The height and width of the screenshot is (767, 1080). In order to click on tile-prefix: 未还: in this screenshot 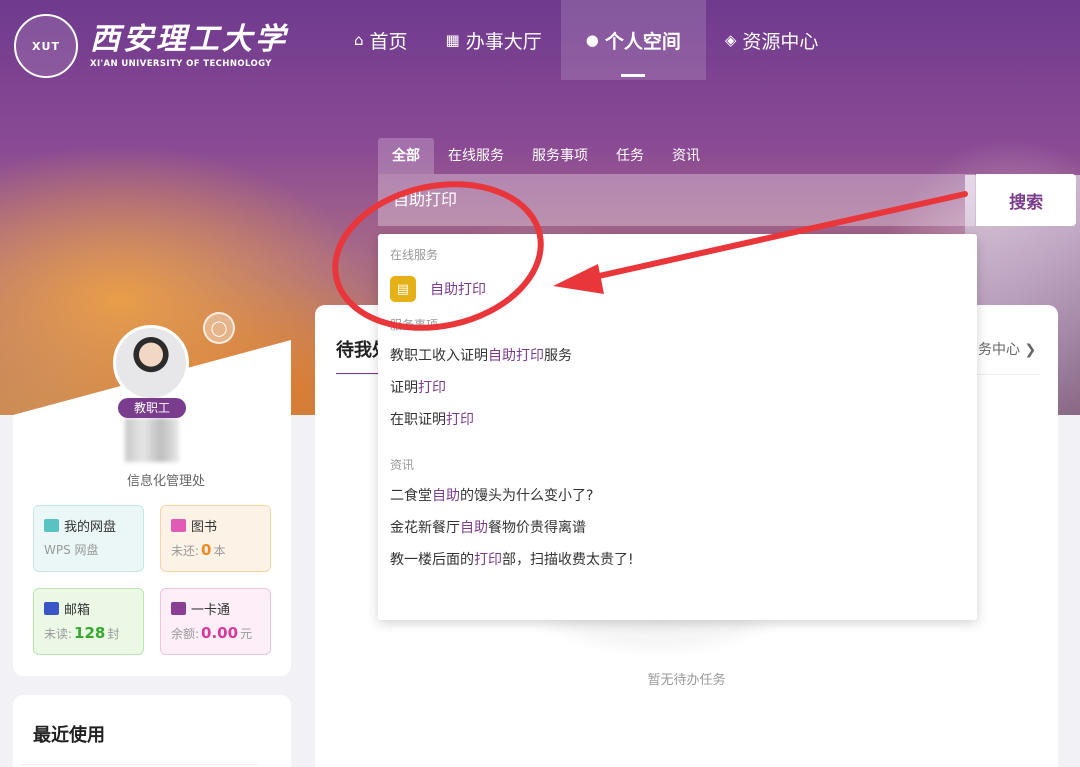, I will do `click(185, 551)`.